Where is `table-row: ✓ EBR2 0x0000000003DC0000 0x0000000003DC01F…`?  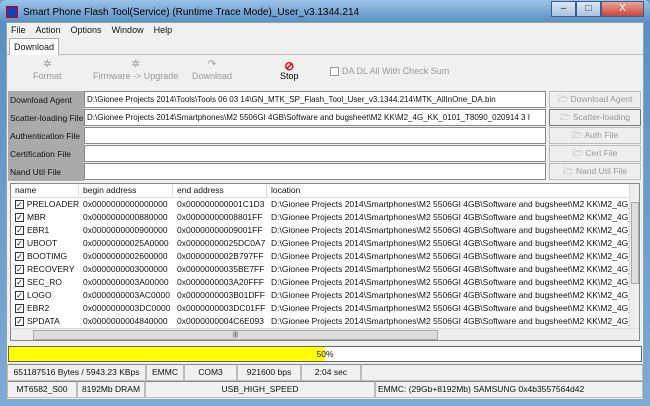 table-row: ✓ EBR2 0x0000000003DC0000 0x0000000003DC01F… is located at coordinates (325, 308).